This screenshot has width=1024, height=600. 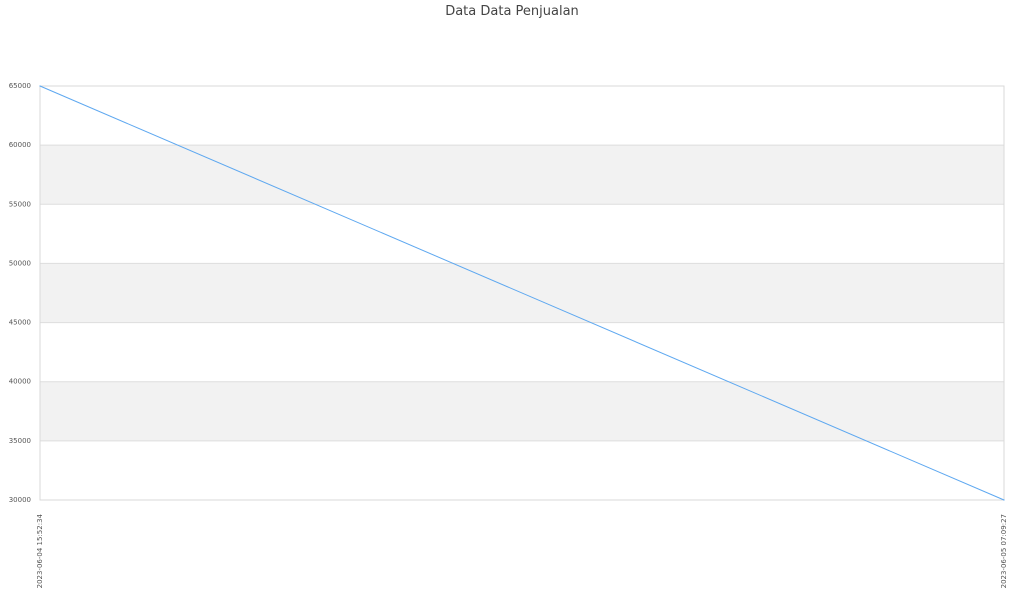 What do you see at coordinates (20, 204) in the screenshot?
I see `y-tick-label: 55000` at bounding box center [20, 204].